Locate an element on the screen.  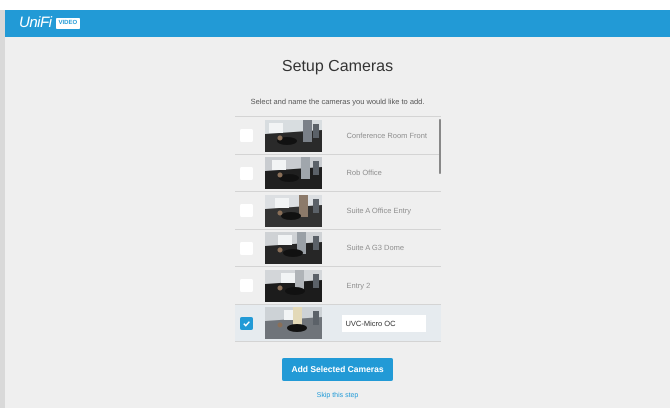
page-title: Setup Cameras is located at coordinates (337, 67).